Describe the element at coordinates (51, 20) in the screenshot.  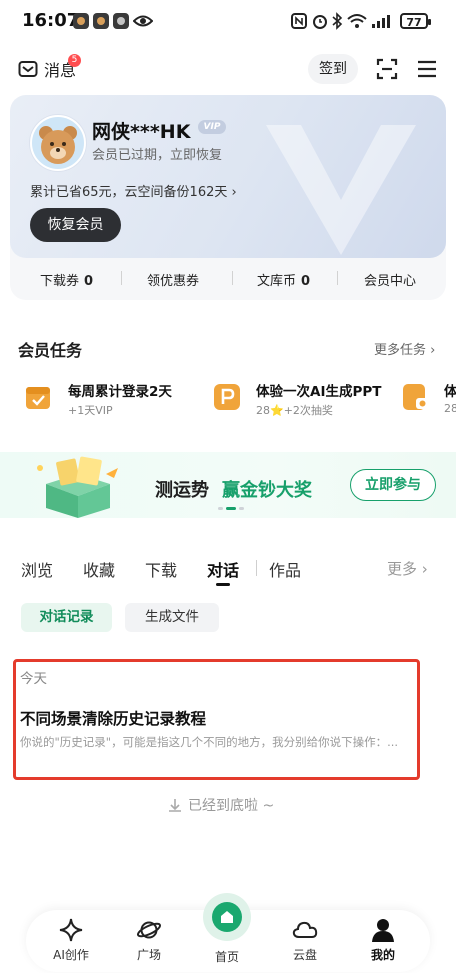
I see `status-time: 16:07` at that location.